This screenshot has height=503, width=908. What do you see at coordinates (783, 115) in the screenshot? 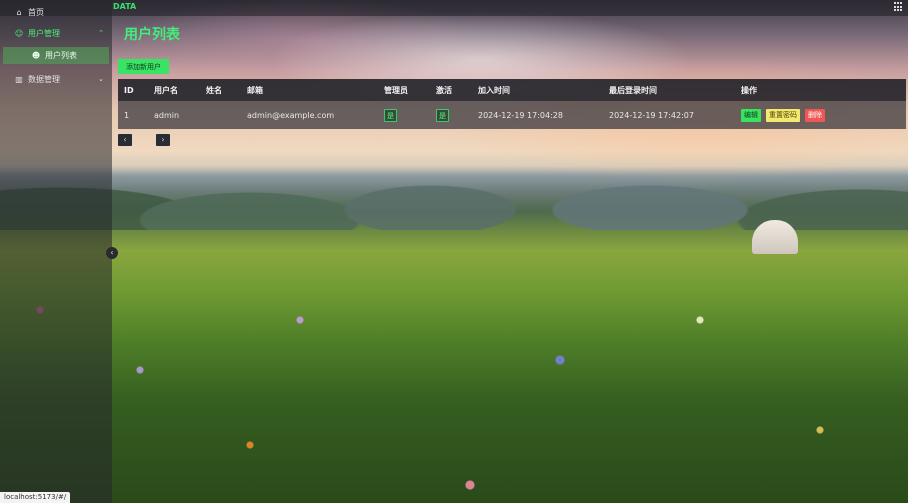
I see `reset-password-button: 重置密码` at bounding box center [783, 115].